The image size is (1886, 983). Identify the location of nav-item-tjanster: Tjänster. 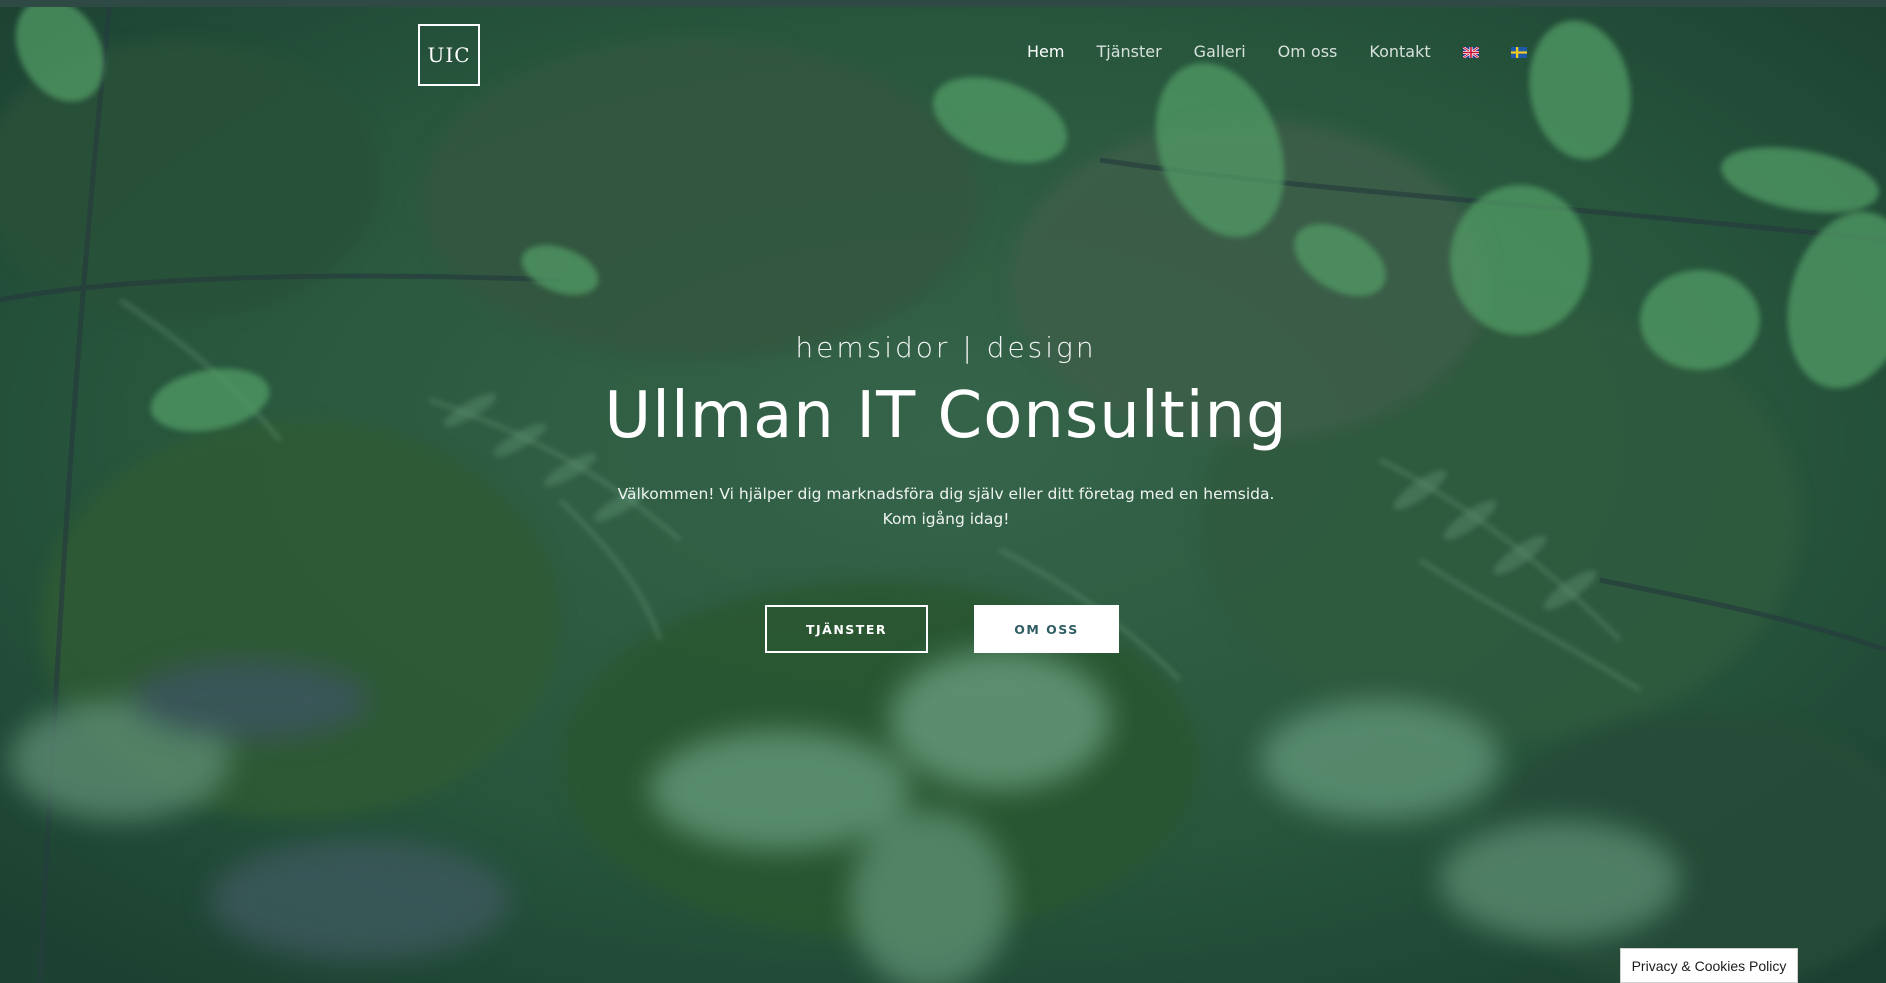
(1128, 52).